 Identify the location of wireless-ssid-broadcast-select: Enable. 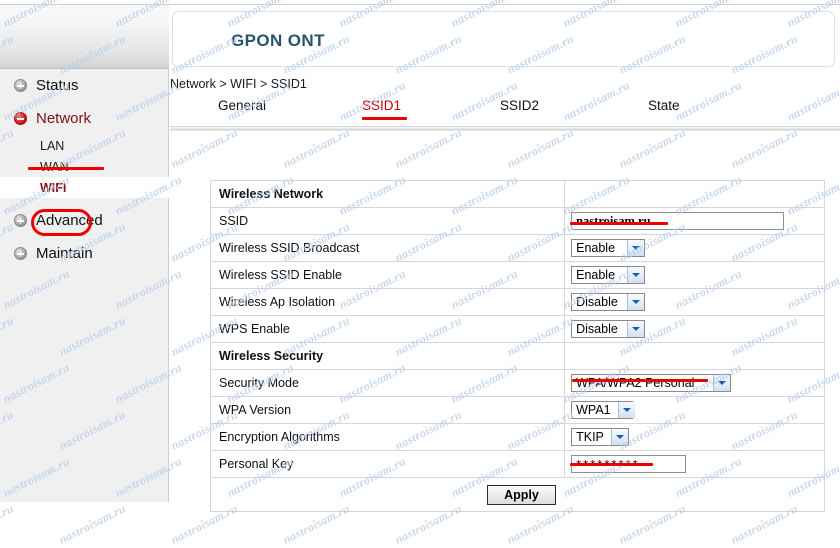
(608, 248).